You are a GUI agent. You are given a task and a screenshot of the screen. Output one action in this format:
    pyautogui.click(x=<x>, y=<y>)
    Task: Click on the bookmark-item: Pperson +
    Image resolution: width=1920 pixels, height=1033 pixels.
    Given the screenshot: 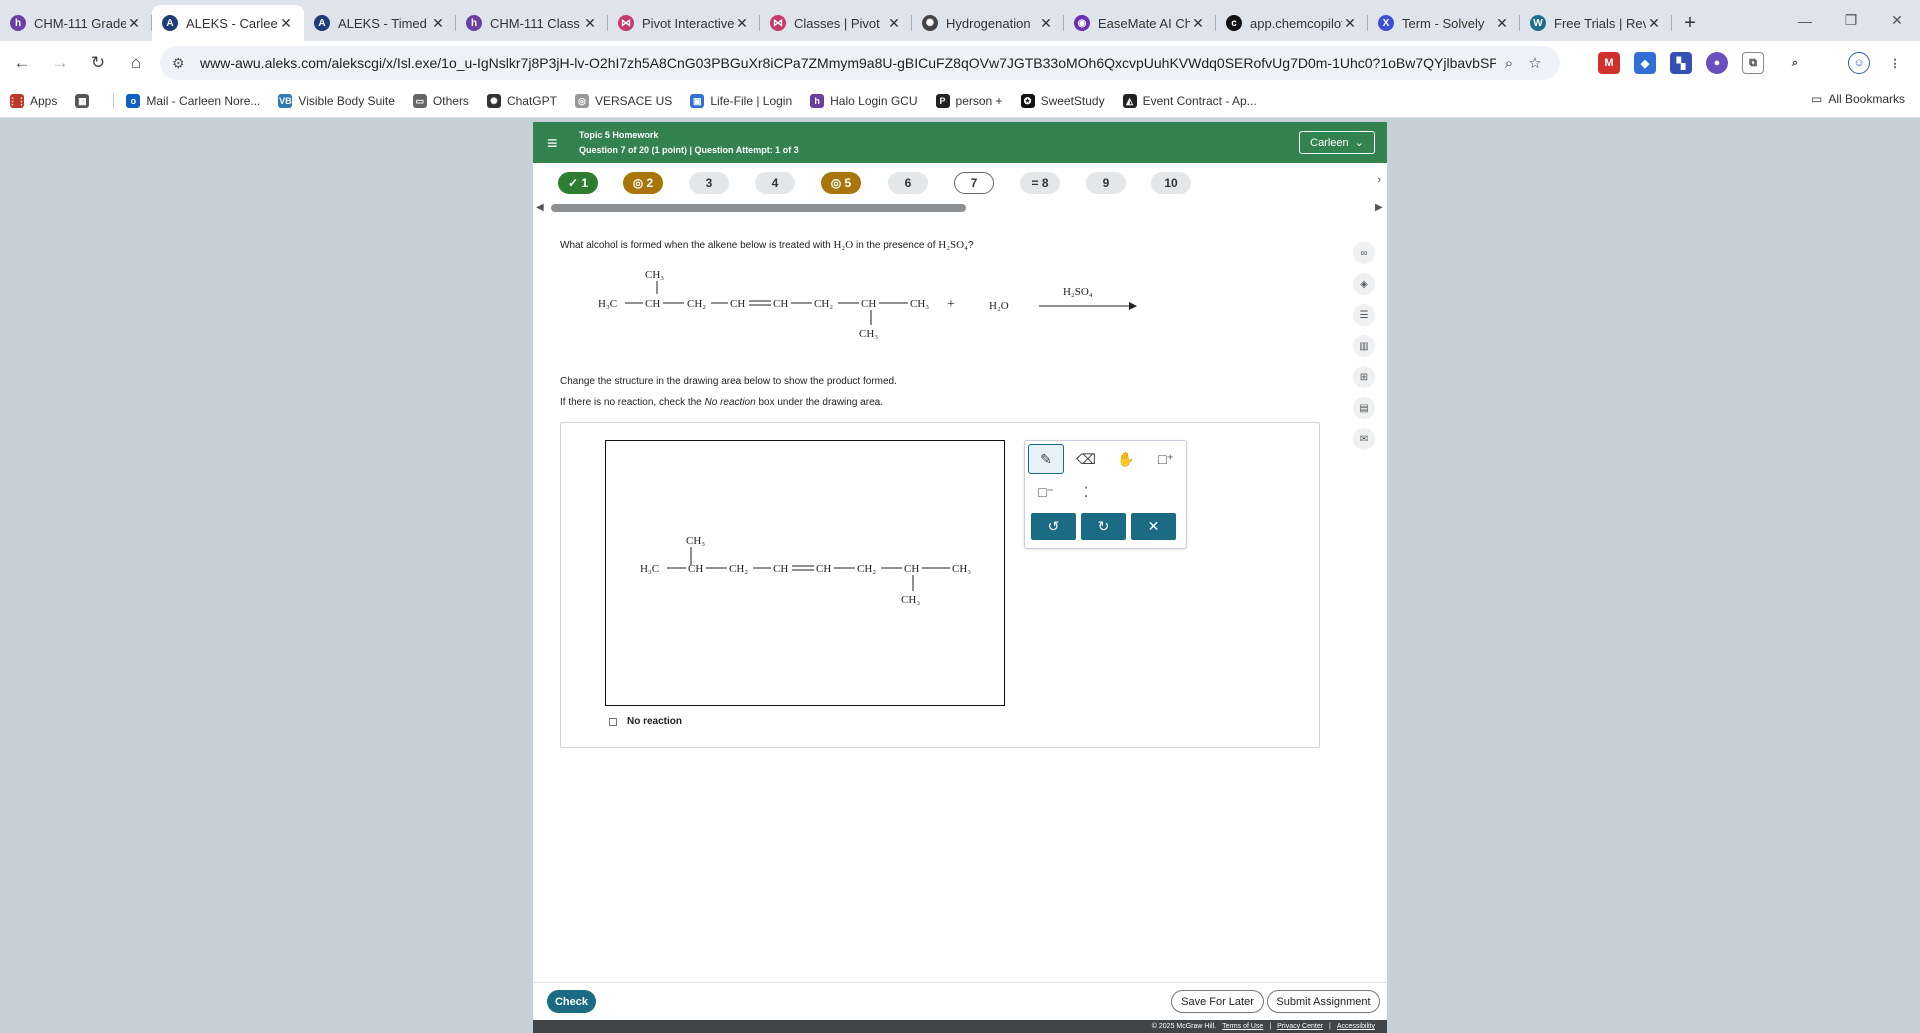 What is the action you would take?
    pyautogui.click(x=969, y=101)
    